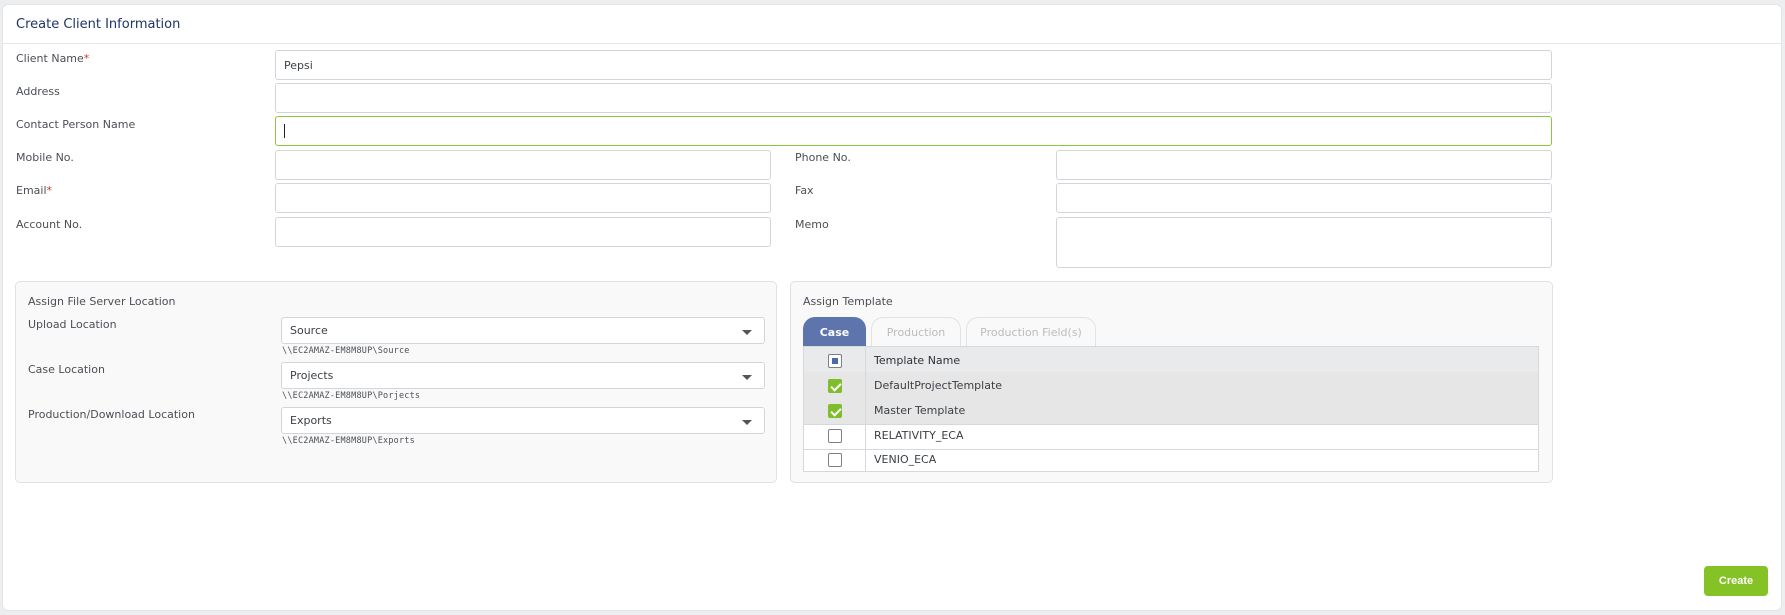 The height and width of the screenshot is (615, 1785). Describe the element at coordinates (913, 98) in the screenshot. I see `address-input` at that location.